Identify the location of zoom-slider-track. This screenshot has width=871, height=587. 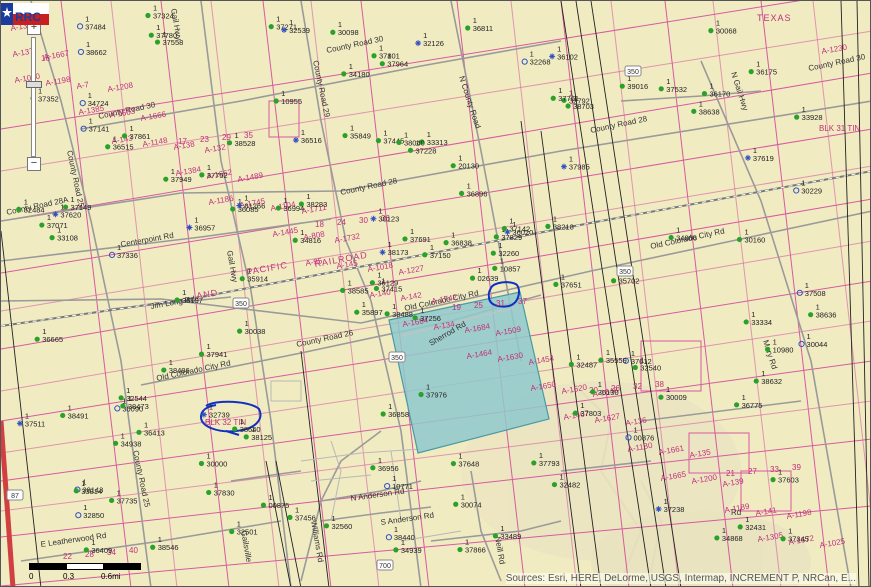
(33, 97).